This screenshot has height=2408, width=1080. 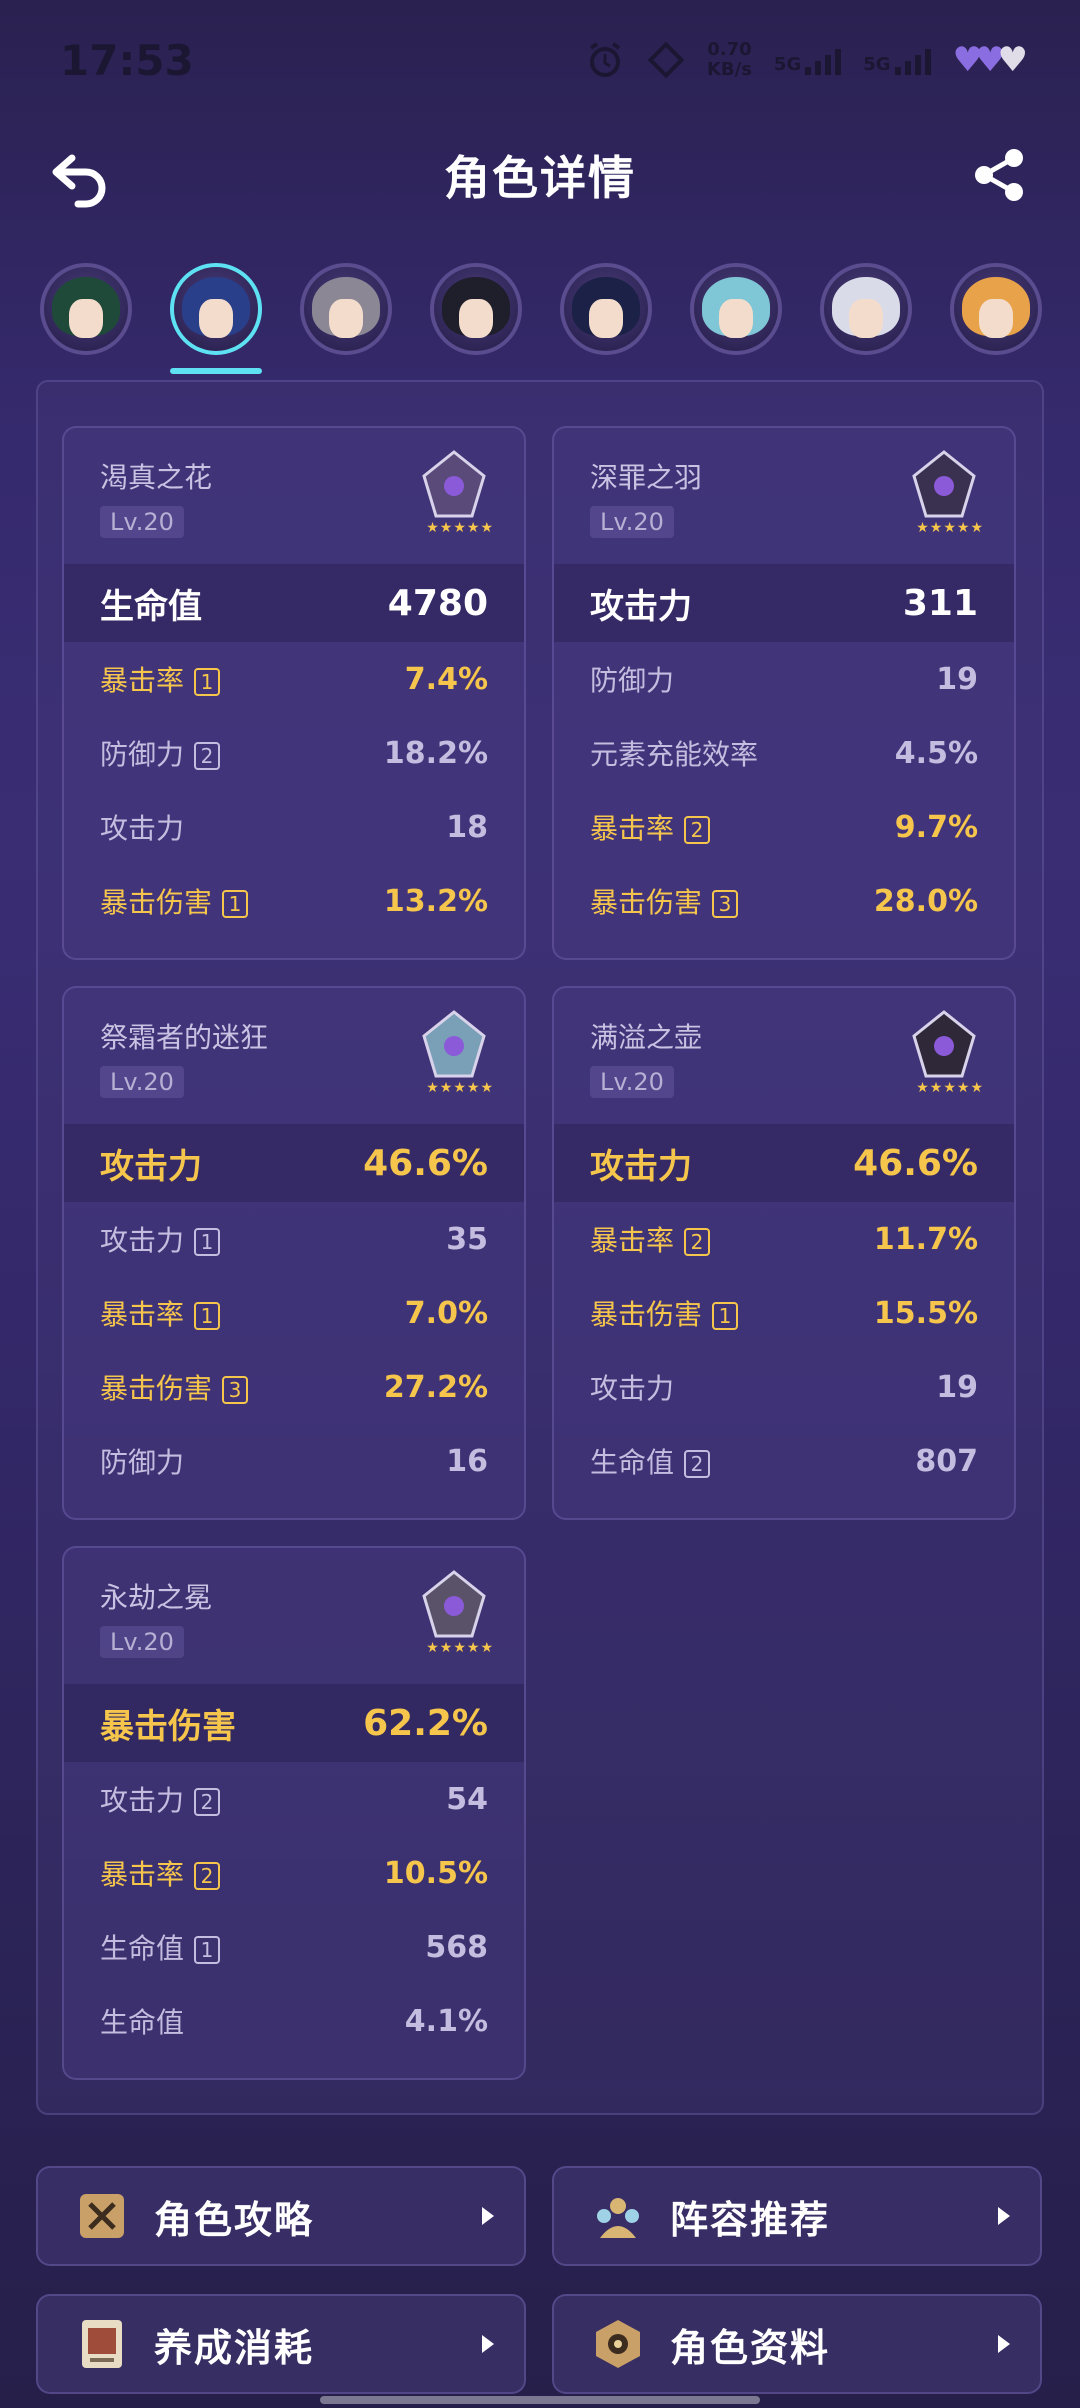 What do you see at coordinates (618, 2344) in the screenshot?
I see `profile-icon` at bounding box center [618, 2344].